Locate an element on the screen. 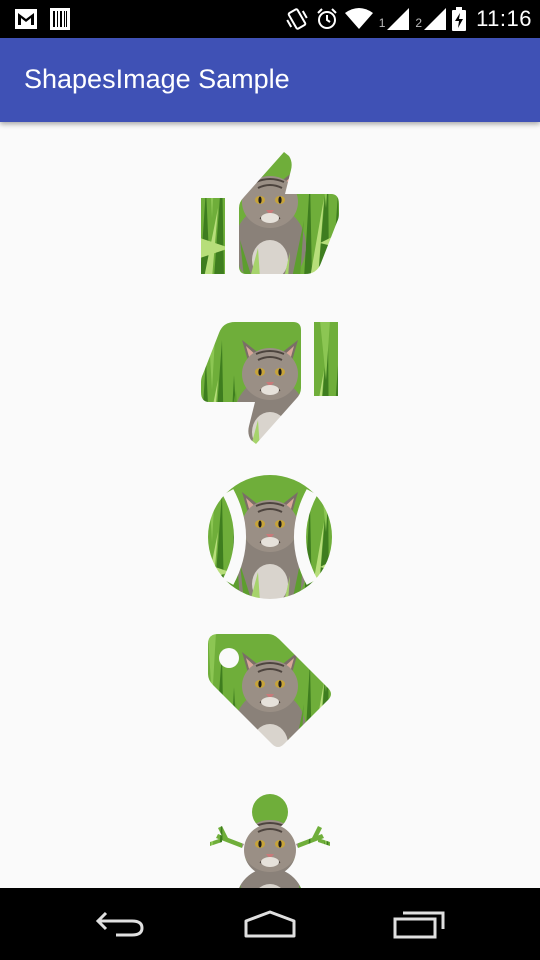  tag-shape-image is located at coordinates (269, 690).